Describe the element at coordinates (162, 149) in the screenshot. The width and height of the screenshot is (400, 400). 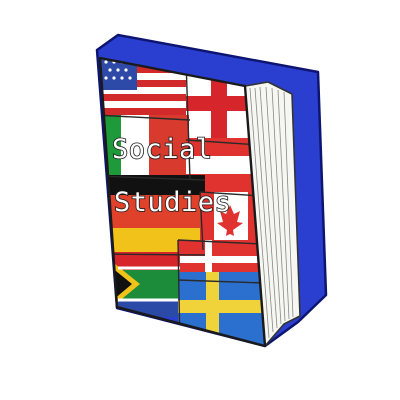
I see `book-title-line-1: Social` at that location.